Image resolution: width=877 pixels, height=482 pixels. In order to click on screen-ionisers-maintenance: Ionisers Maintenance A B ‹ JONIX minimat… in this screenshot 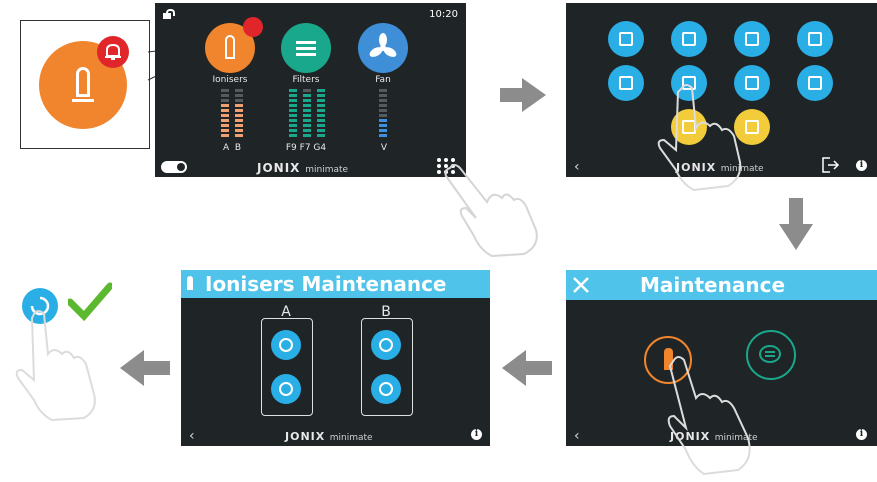, I will do `click(335, 358)`.